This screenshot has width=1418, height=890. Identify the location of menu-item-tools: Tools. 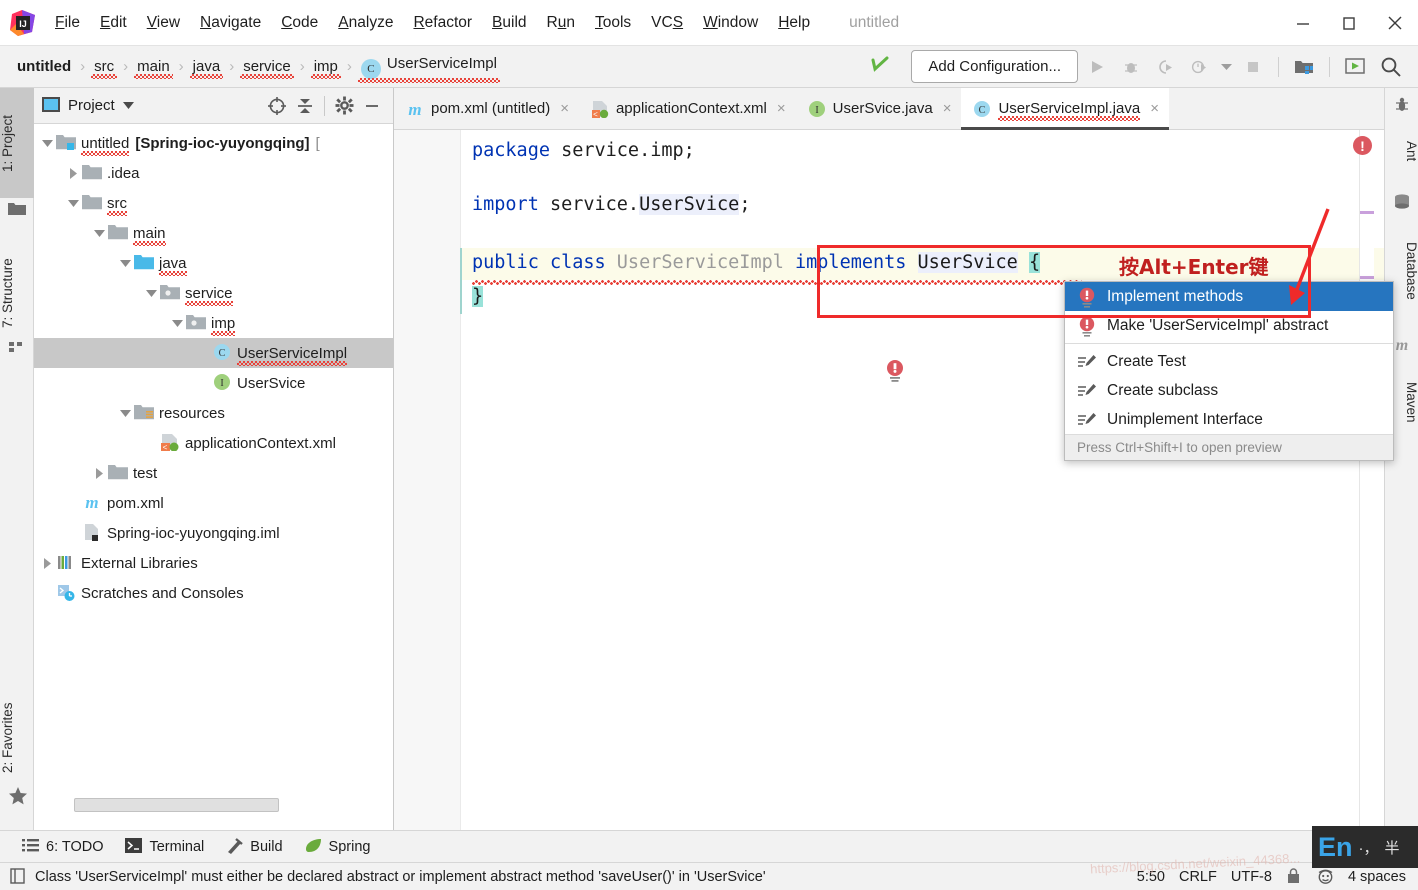
(613, 23).